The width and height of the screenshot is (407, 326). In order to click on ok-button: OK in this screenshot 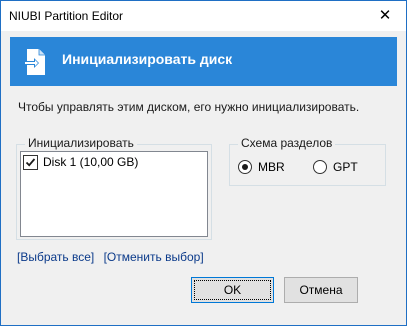, I will do `click(232, 290)`.